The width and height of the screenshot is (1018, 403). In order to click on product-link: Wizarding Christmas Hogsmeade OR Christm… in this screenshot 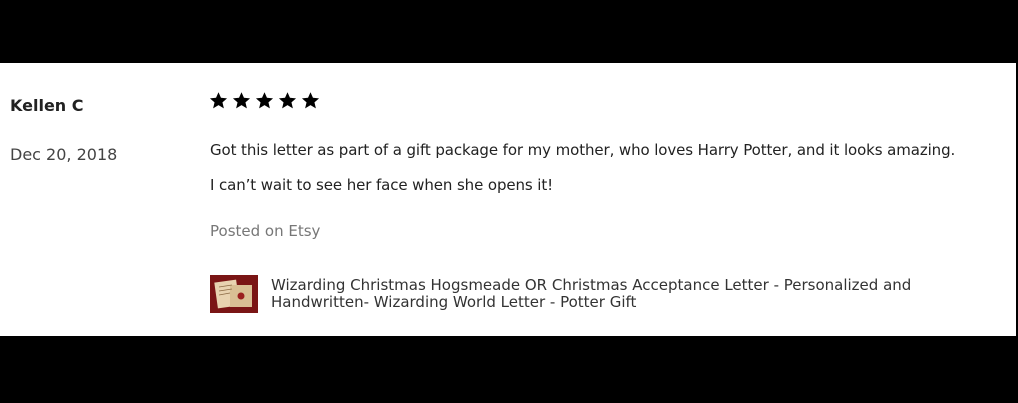, I will do `click(590, 294)`.